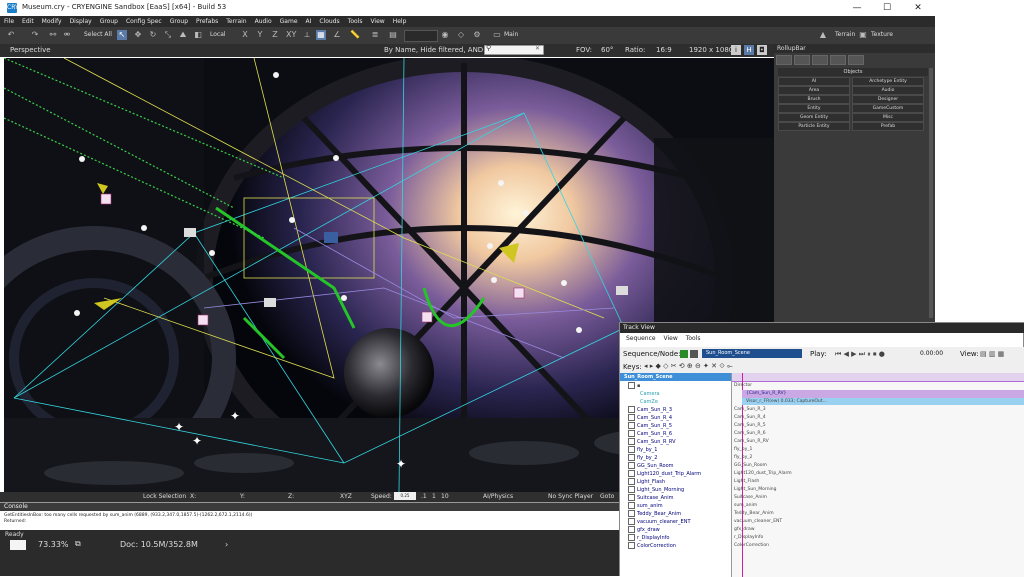  Describe the element at coordinates (307, 35) in the screenshot. I see `snap-icon: ⟂` at that location.